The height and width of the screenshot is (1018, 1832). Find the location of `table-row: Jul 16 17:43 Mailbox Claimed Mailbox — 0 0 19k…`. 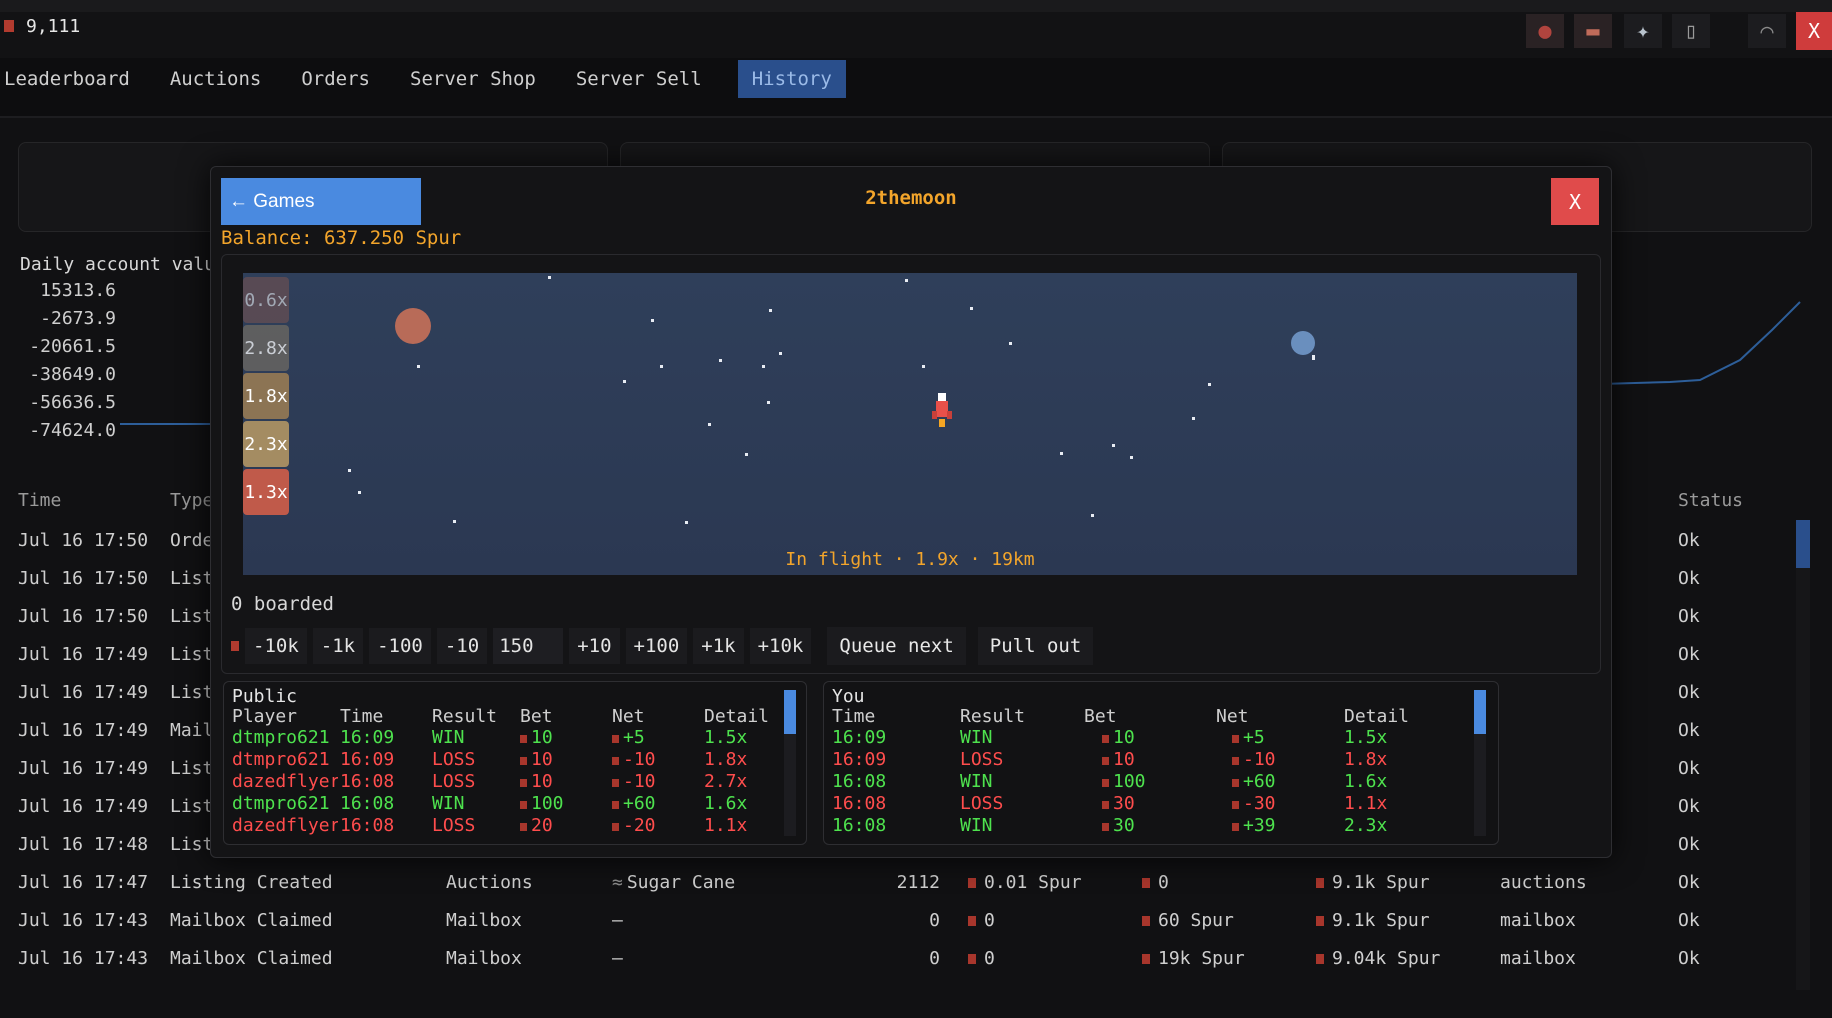

table-row: Jul 16 17:43 Mailbox Claimed Mailbox — 0 0 19k… is located at coordinates (897, 961).